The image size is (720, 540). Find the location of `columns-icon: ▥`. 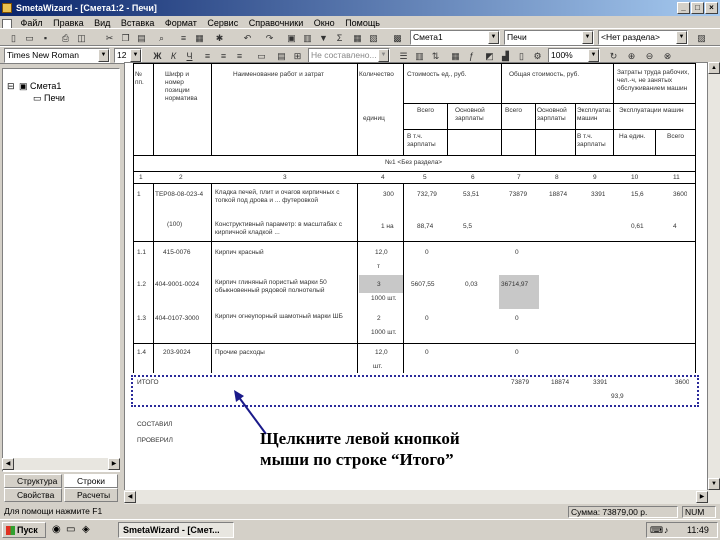

columns-icon: ▥ is located at coordinates (419, 56).